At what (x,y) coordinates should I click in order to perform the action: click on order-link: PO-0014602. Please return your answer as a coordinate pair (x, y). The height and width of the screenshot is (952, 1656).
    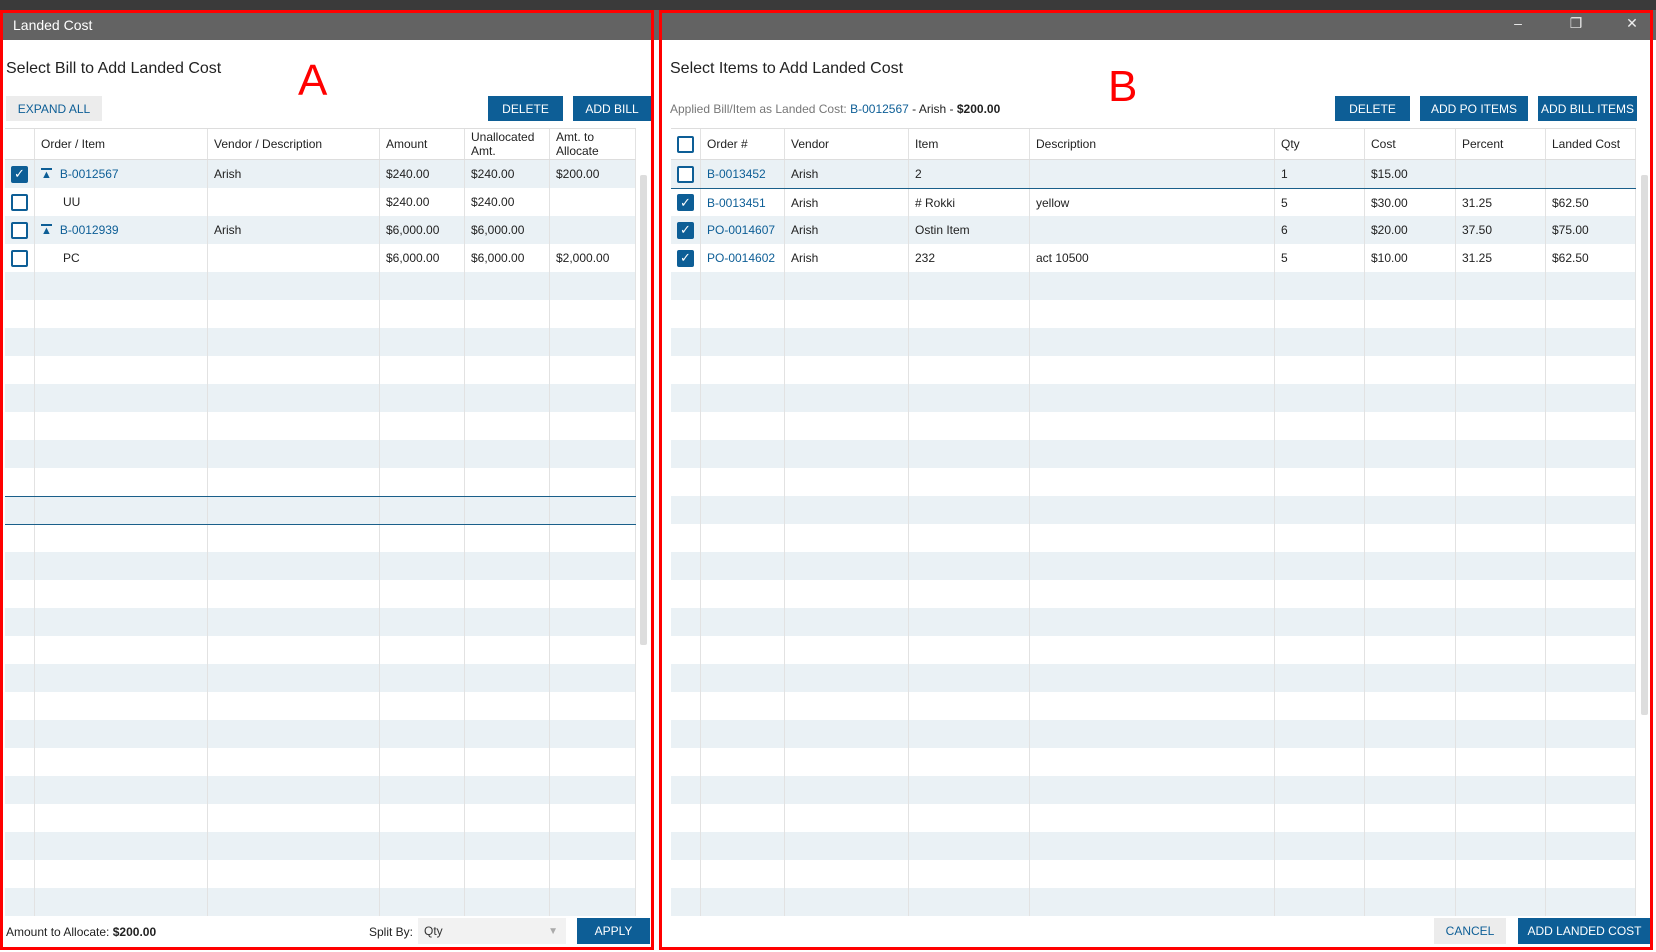
    Looking at the image, I should click on (741, 258).